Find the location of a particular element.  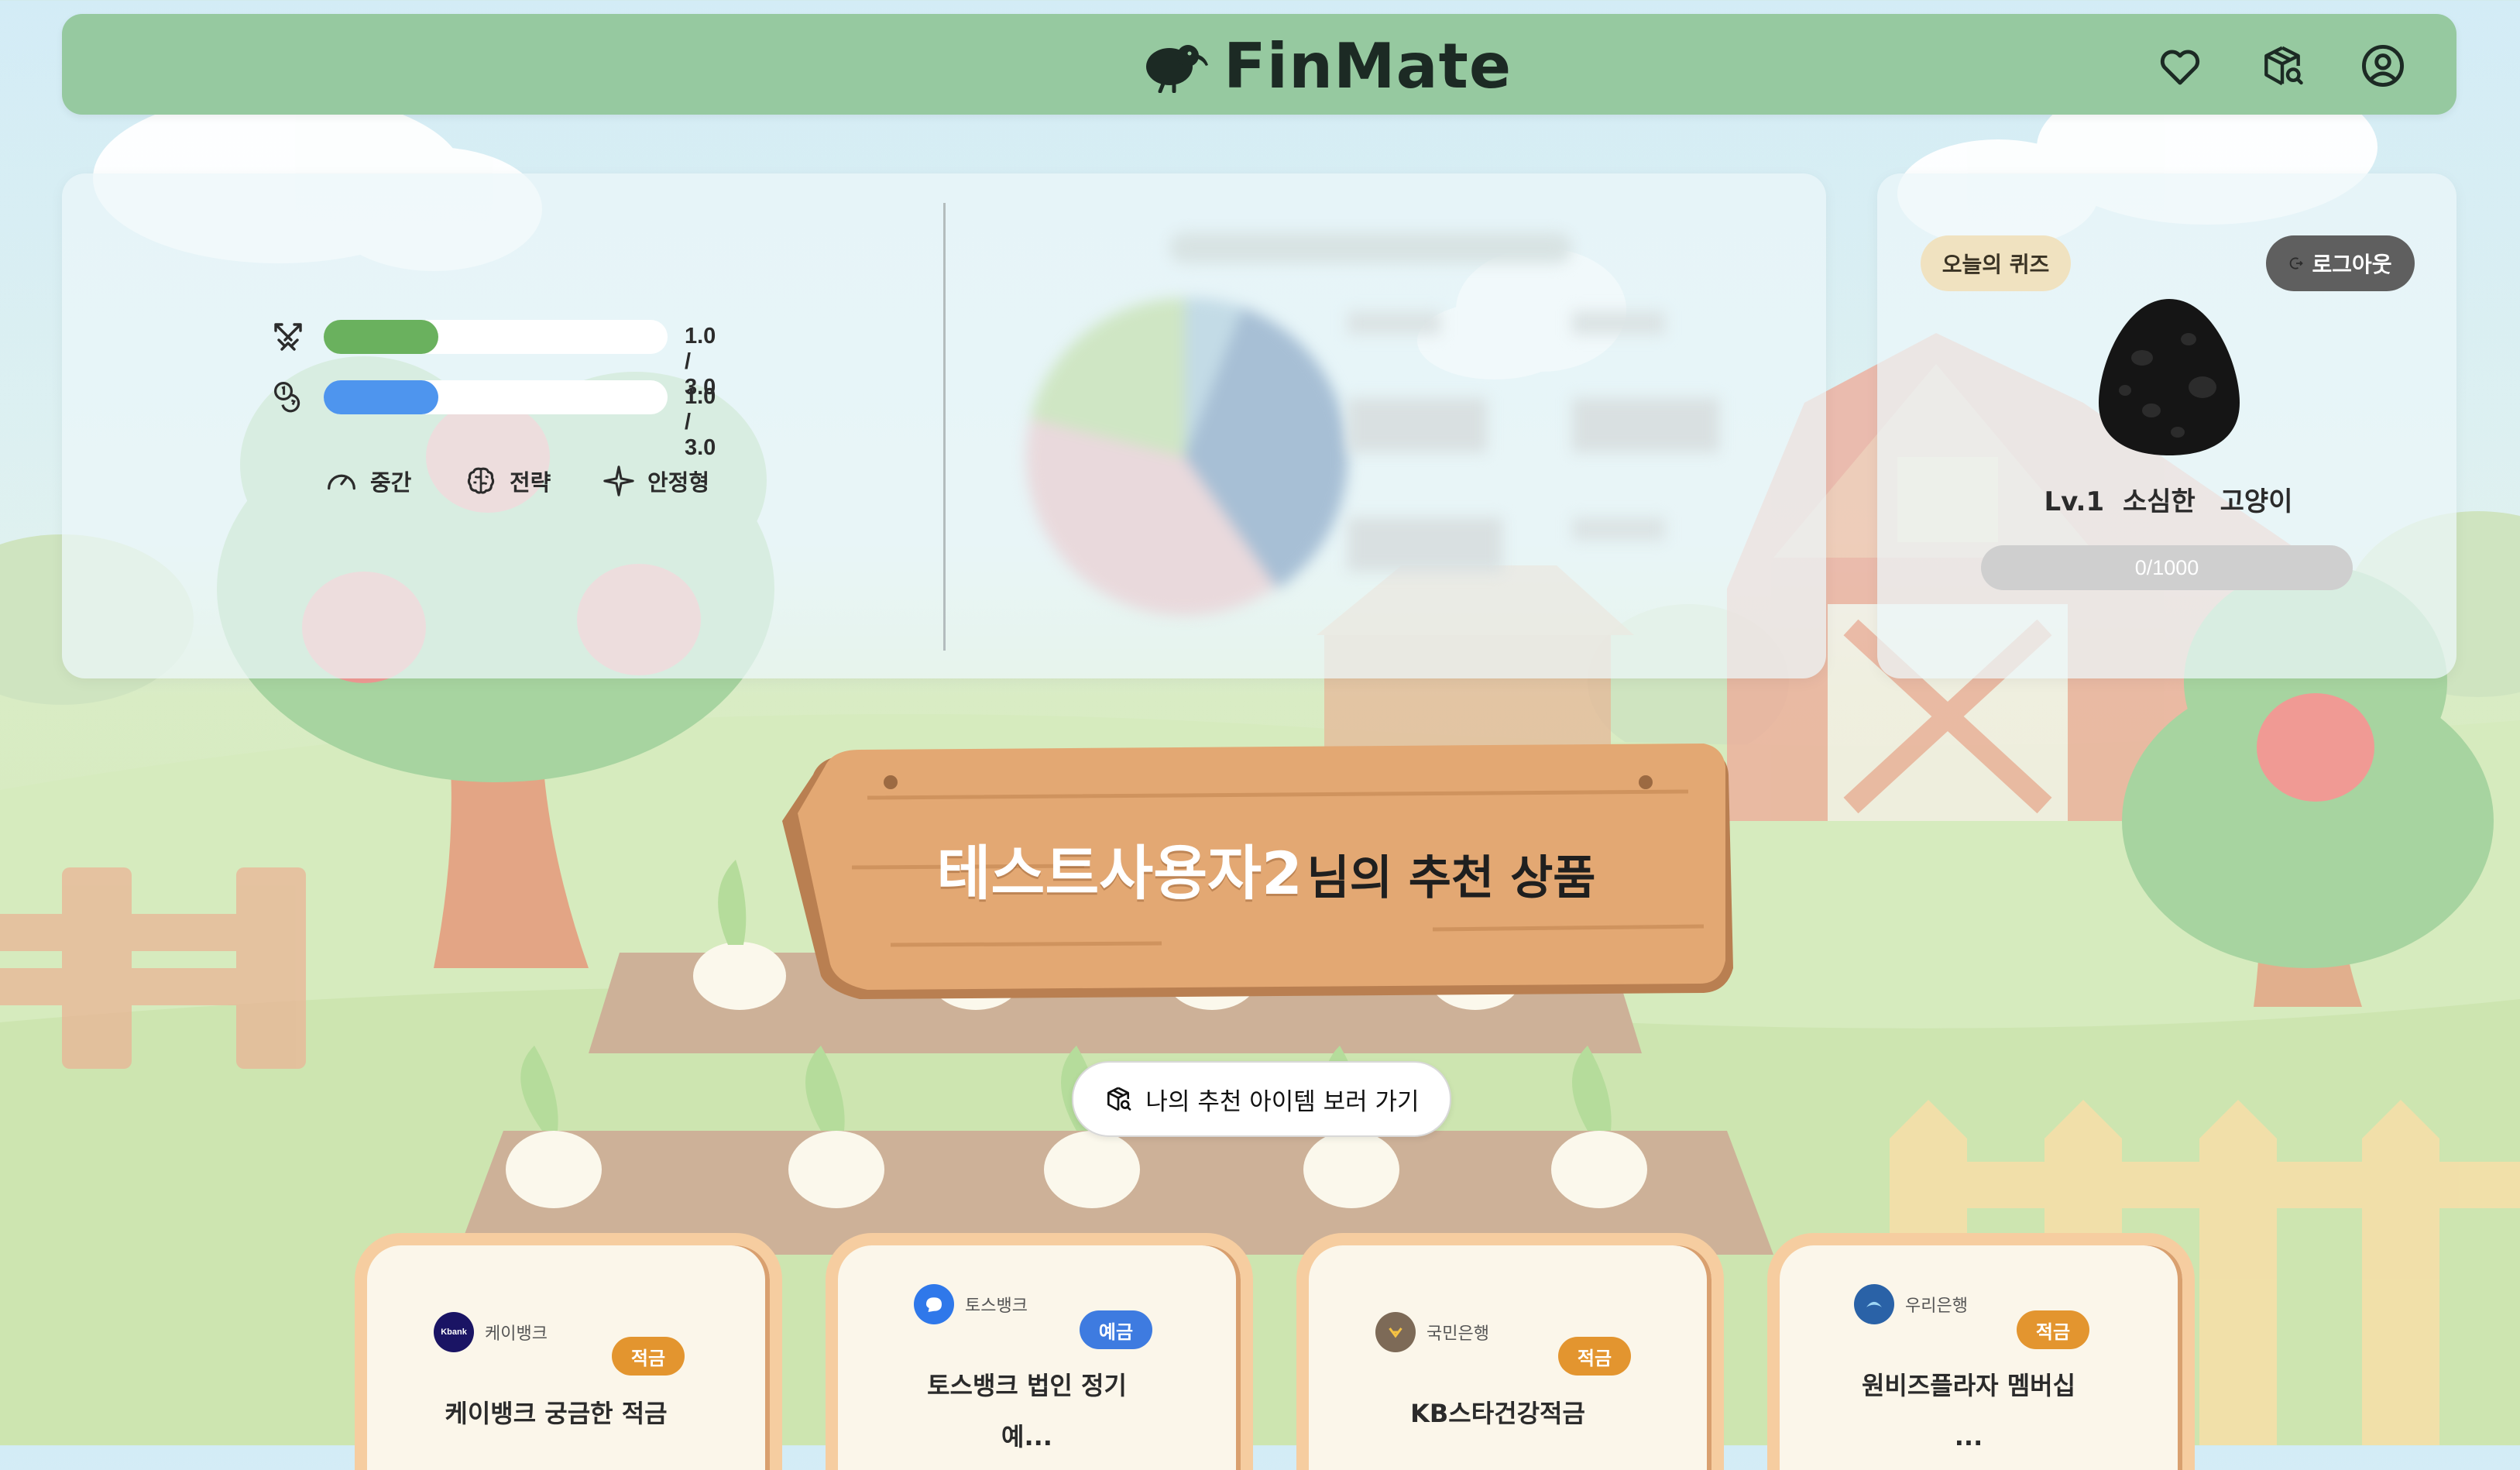

logout-icon is located at coordinates (2297, 263).